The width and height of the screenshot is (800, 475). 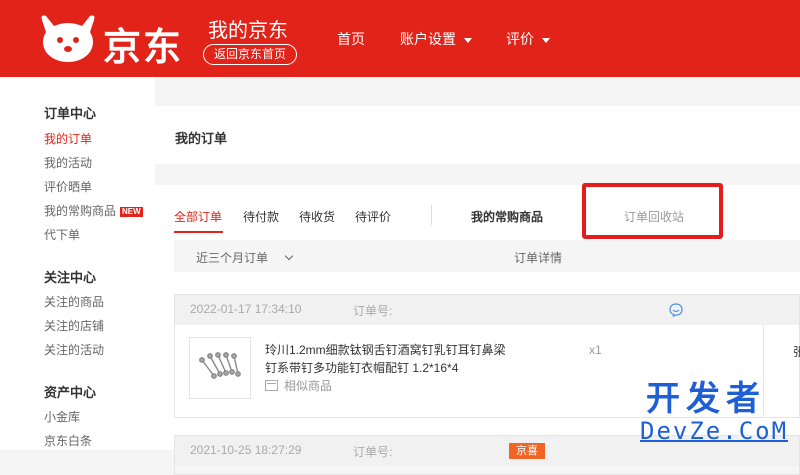 What do you see at coordinates (373, 216) in the screenshot?
I see `tab-pending-review: 待评价` at bounding box center [373, 216].